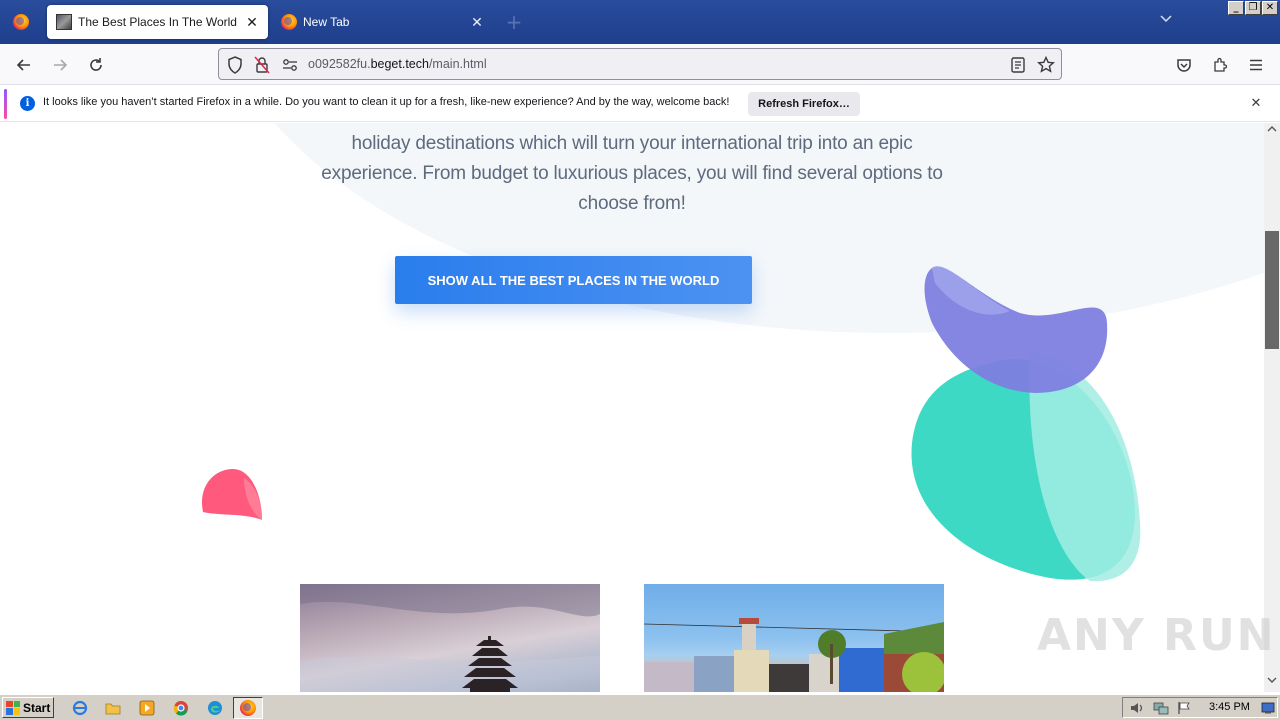 This screenshot has height=720, width=1280. I want to click on taskbar-clock: 3:45 PM, so click(1229, 707).